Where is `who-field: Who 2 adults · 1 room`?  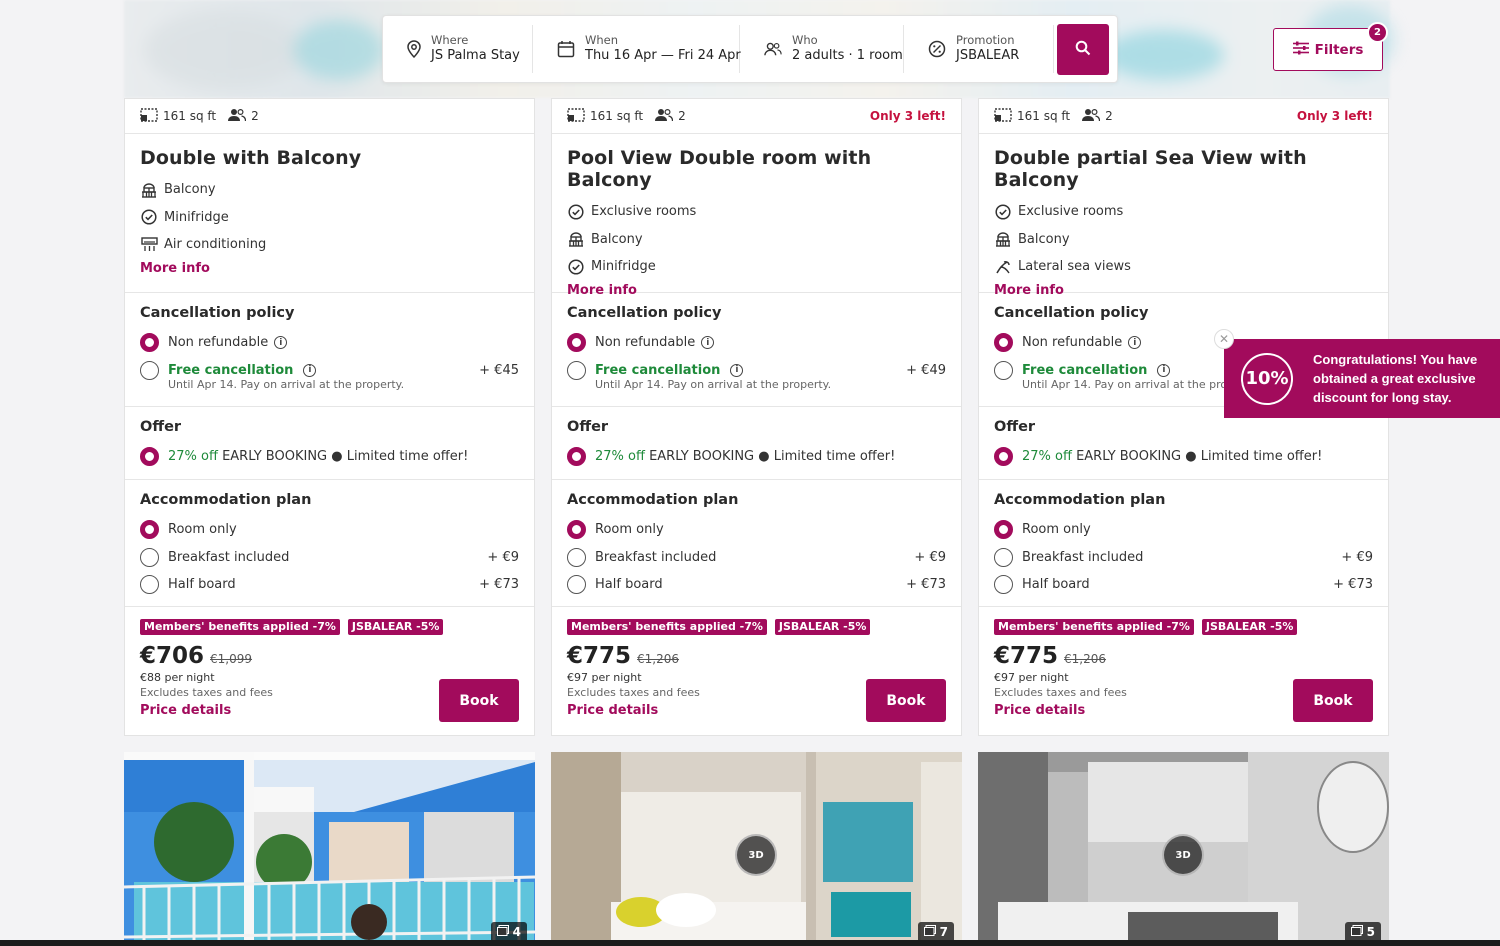 who-field: Who 2 adults · 1 room is located at coordinates (822, 49).